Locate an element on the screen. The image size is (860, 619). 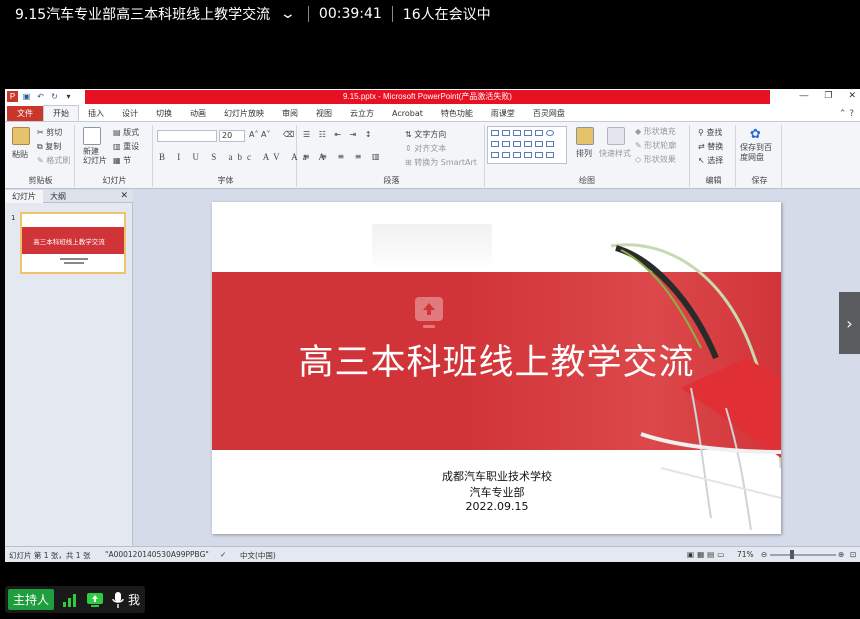
chevron-down-icon: ⌄ is located at coordinates (288, 14).